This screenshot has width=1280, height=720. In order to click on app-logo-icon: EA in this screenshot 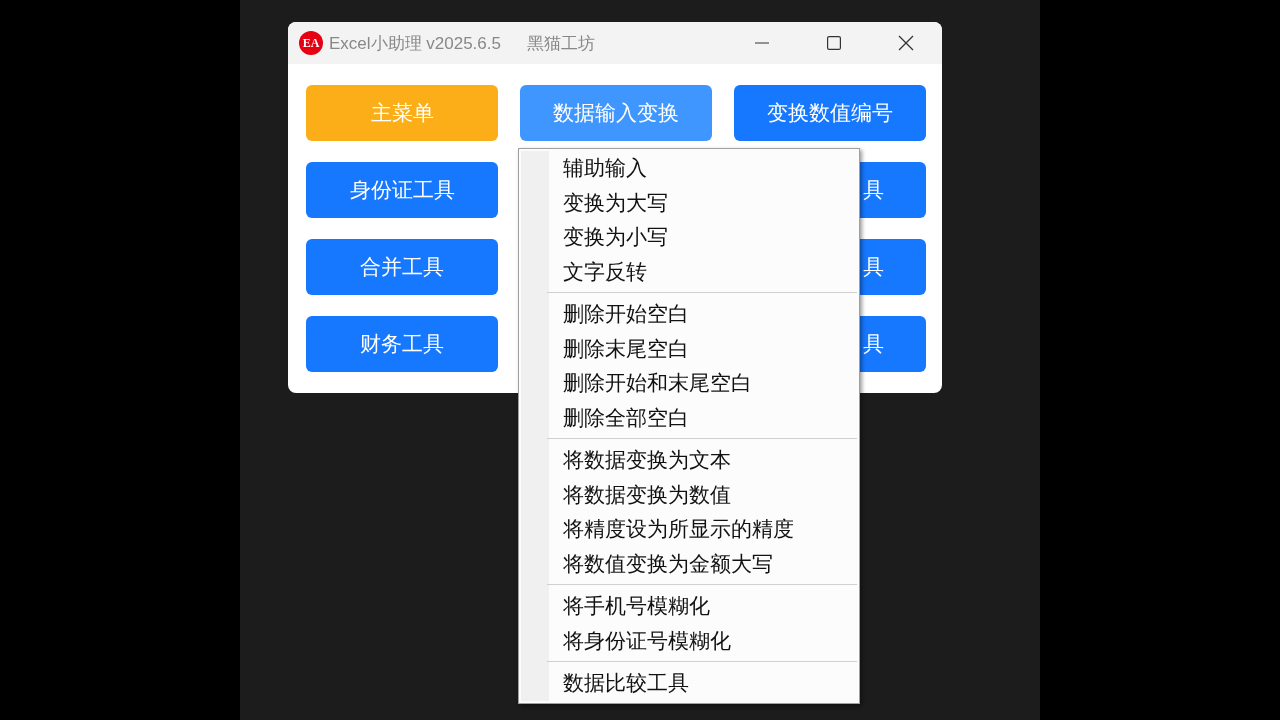, I will do `click(311, 43)`.